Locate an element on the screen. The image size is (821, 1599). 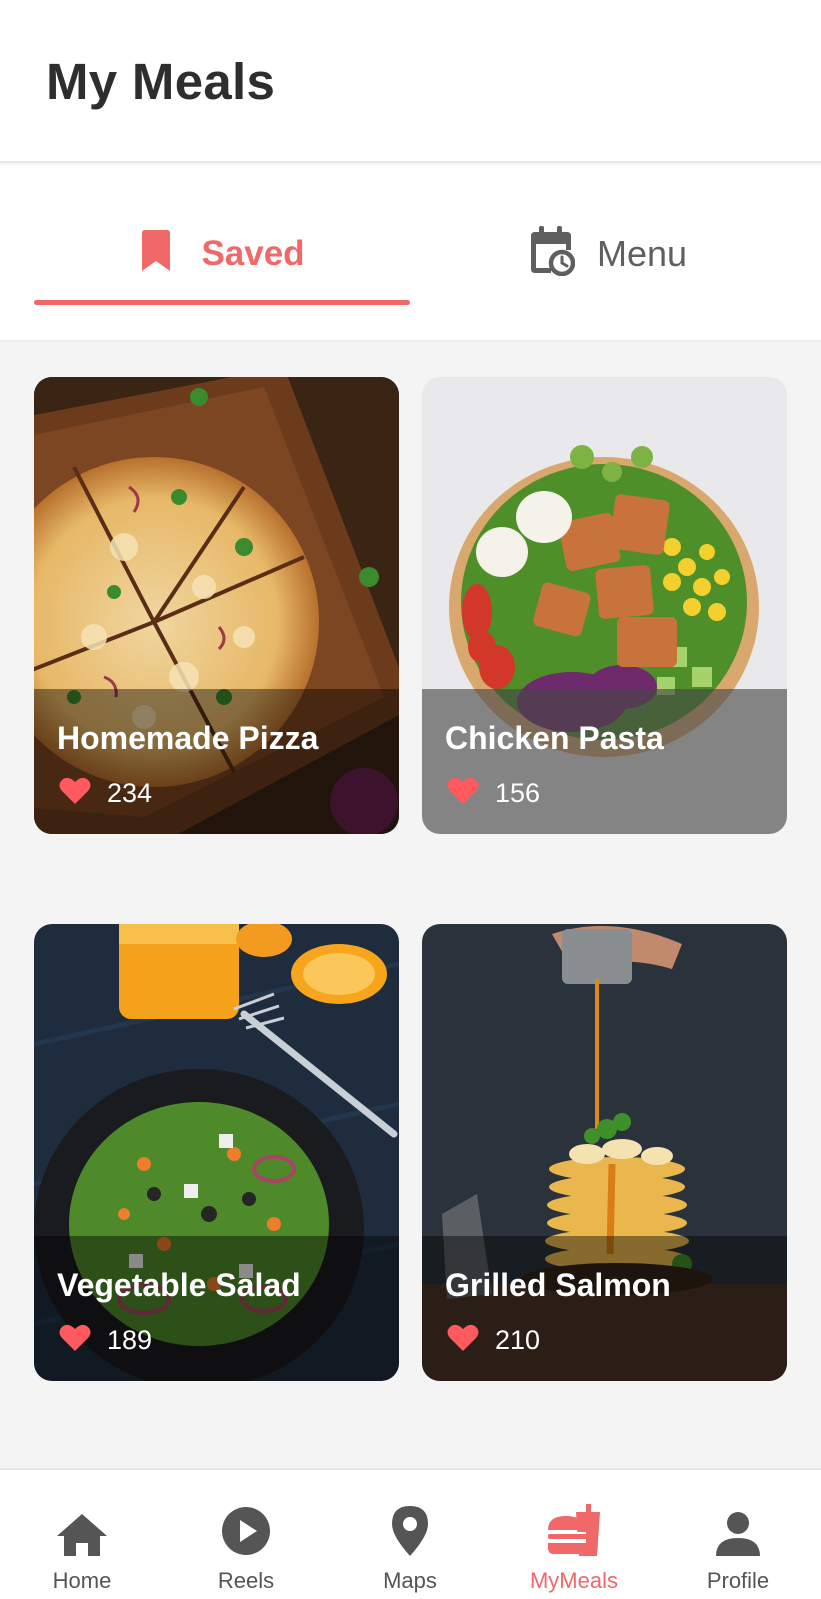
tab-menu: Menu is located at coordinates (608, 253).